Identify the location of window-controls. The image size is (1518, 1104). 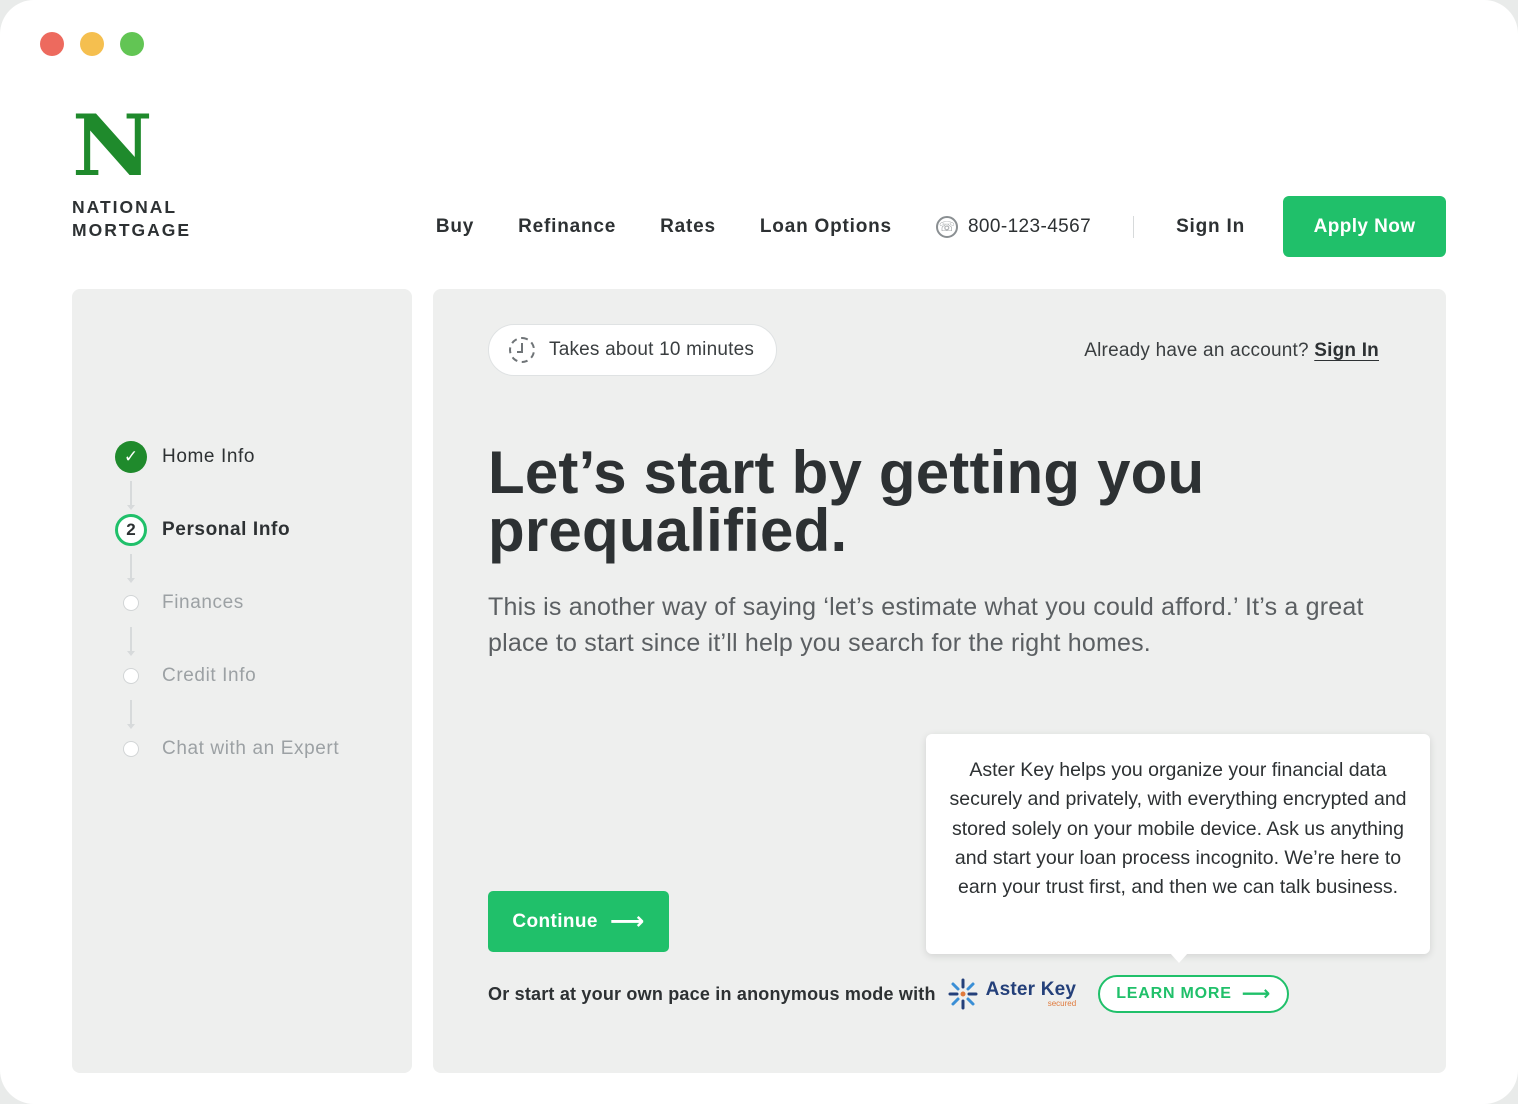
(92, 44).